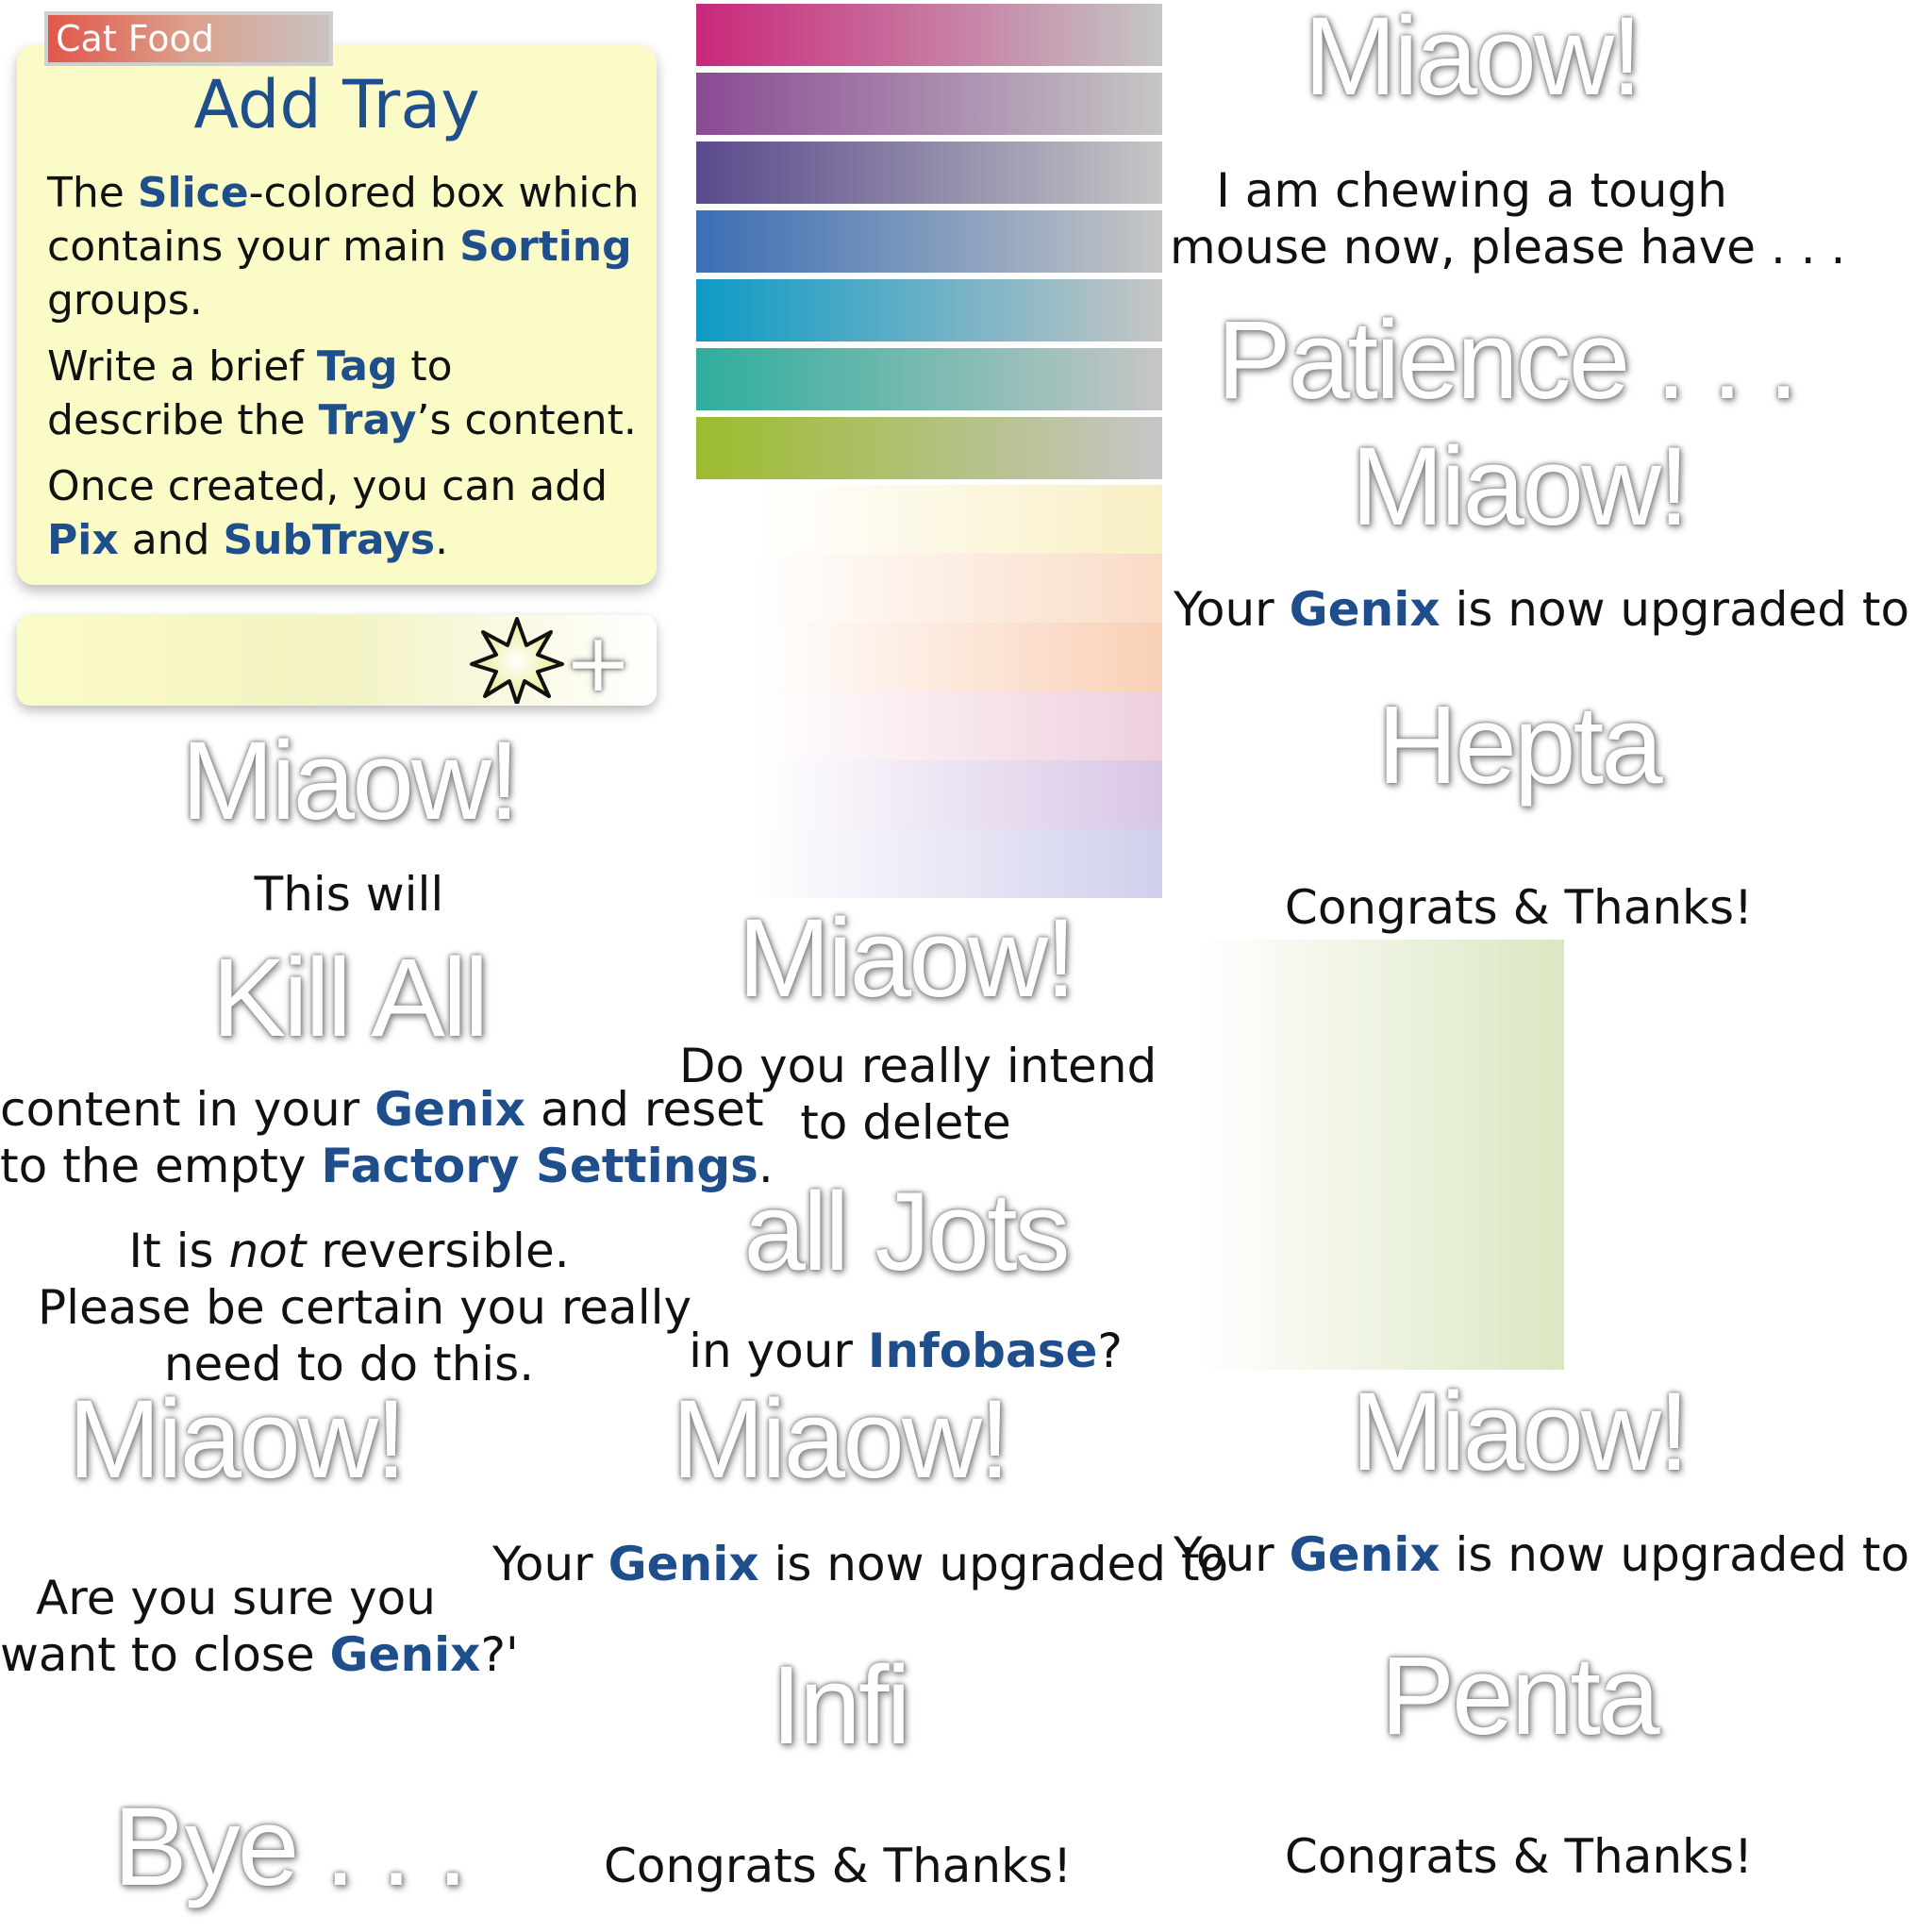  I want to click on keyword-tag: Tag, so click(357, 366).